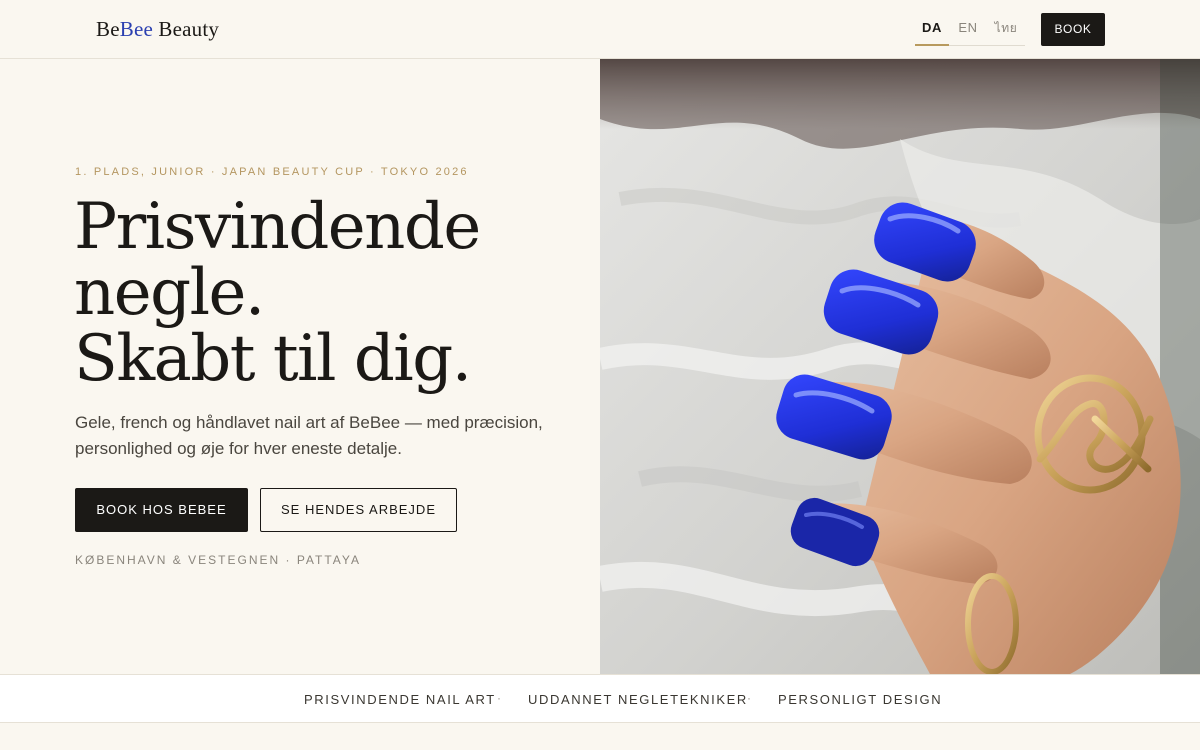 The image size is (1200, 750). What do you see at coordinates (932, 29) in the screenshot?
I see `lang-da-tab: DA` at bounding box center [932, 29].